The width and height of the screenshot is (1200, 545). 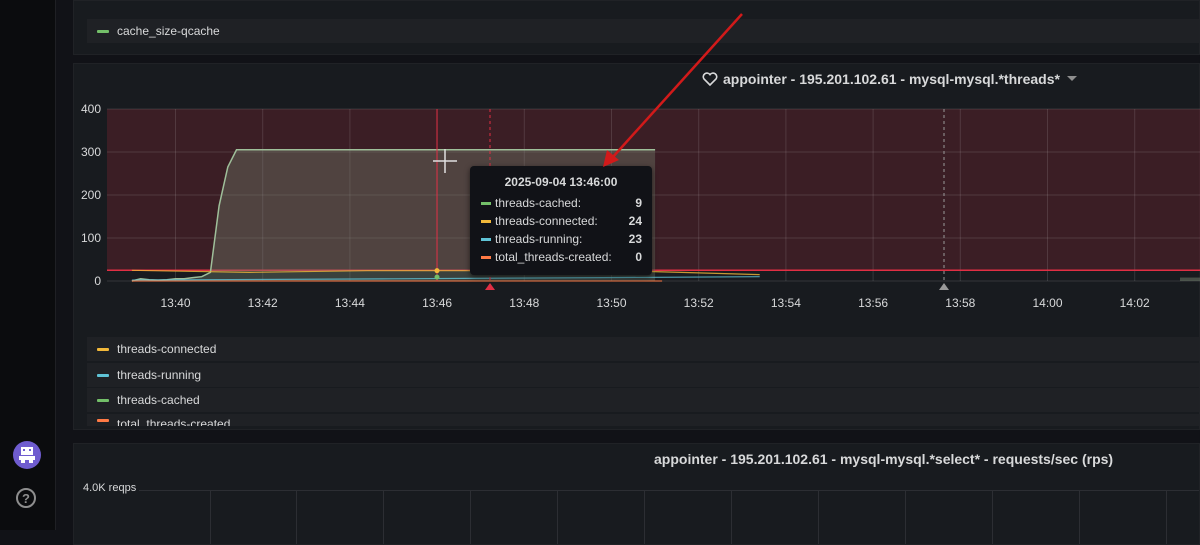 I want to click on x-tick-label: 14:00, so click(x=1047, y=303).